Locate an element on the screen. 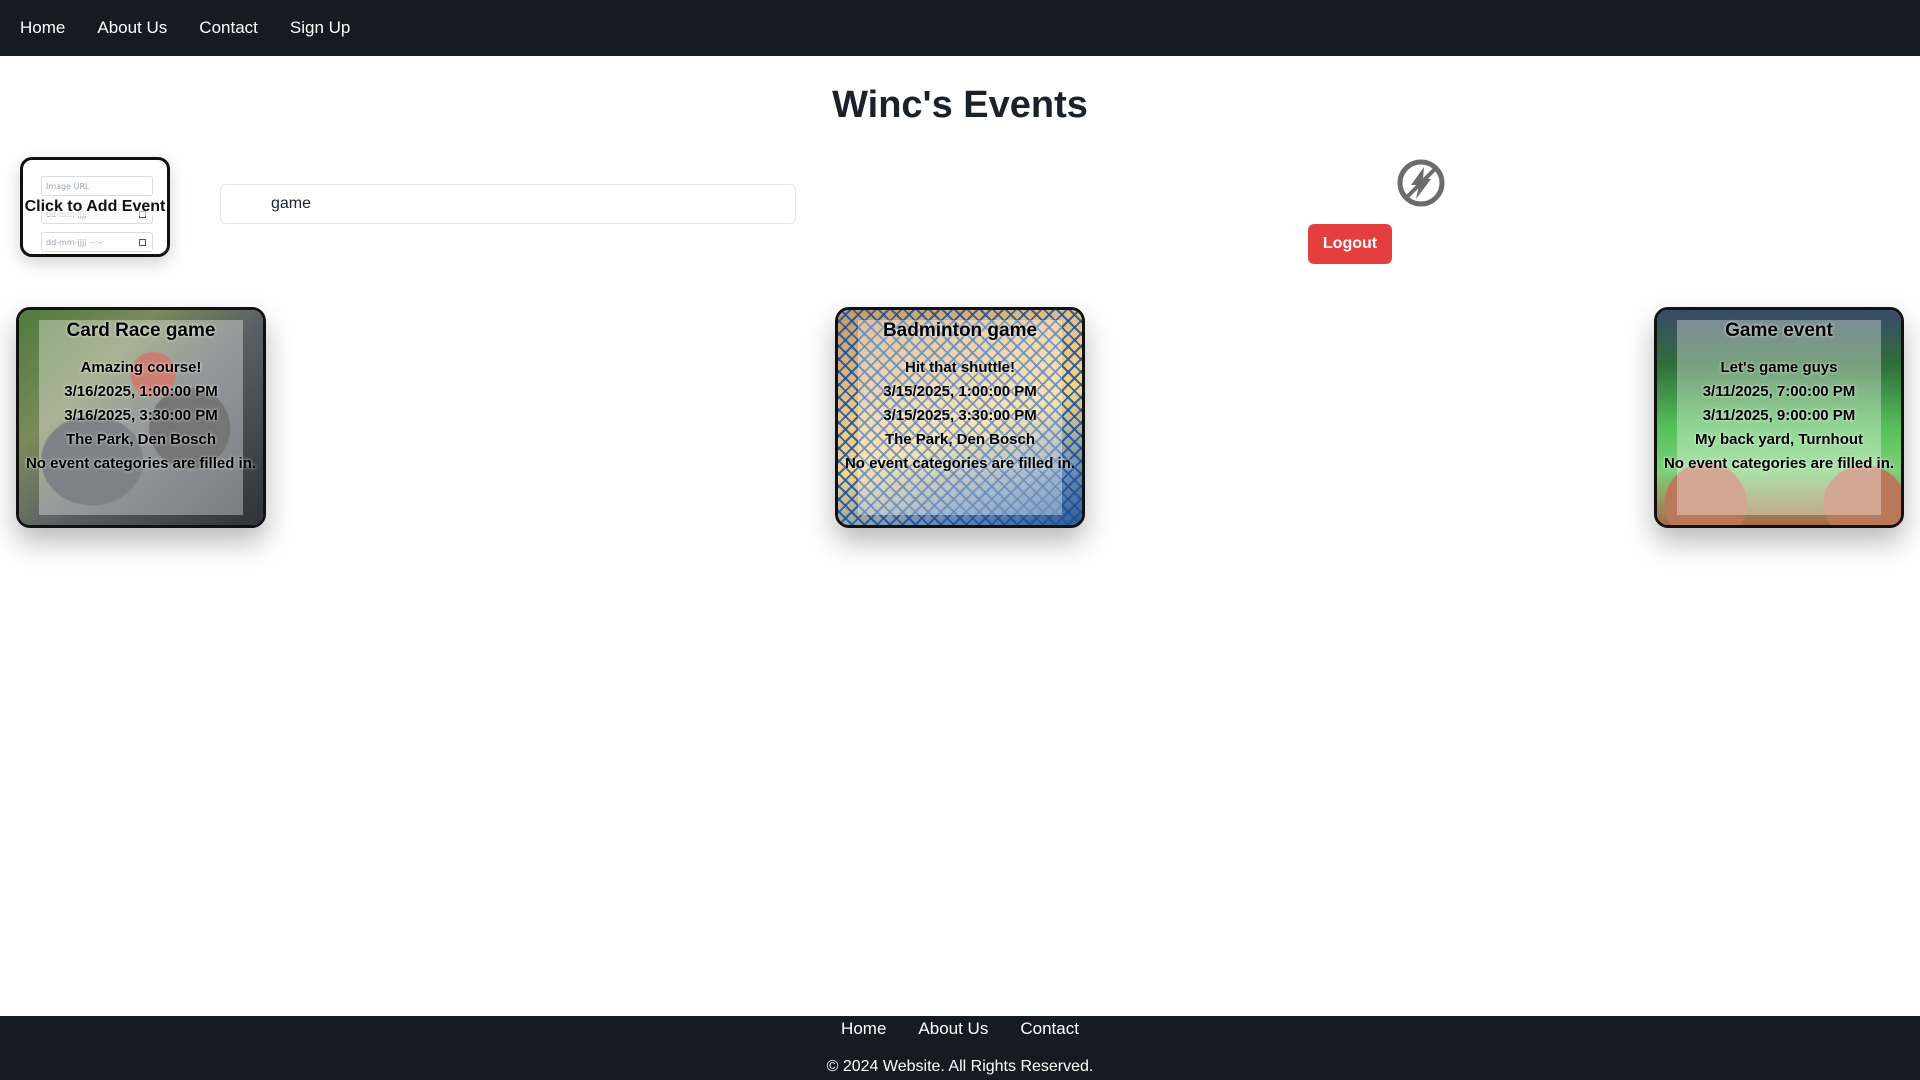 This screenshot has height=1080, width=1920. copyright-text: © 2024 Website. All Rights Reserved. is located at coordinates (960, 1066).